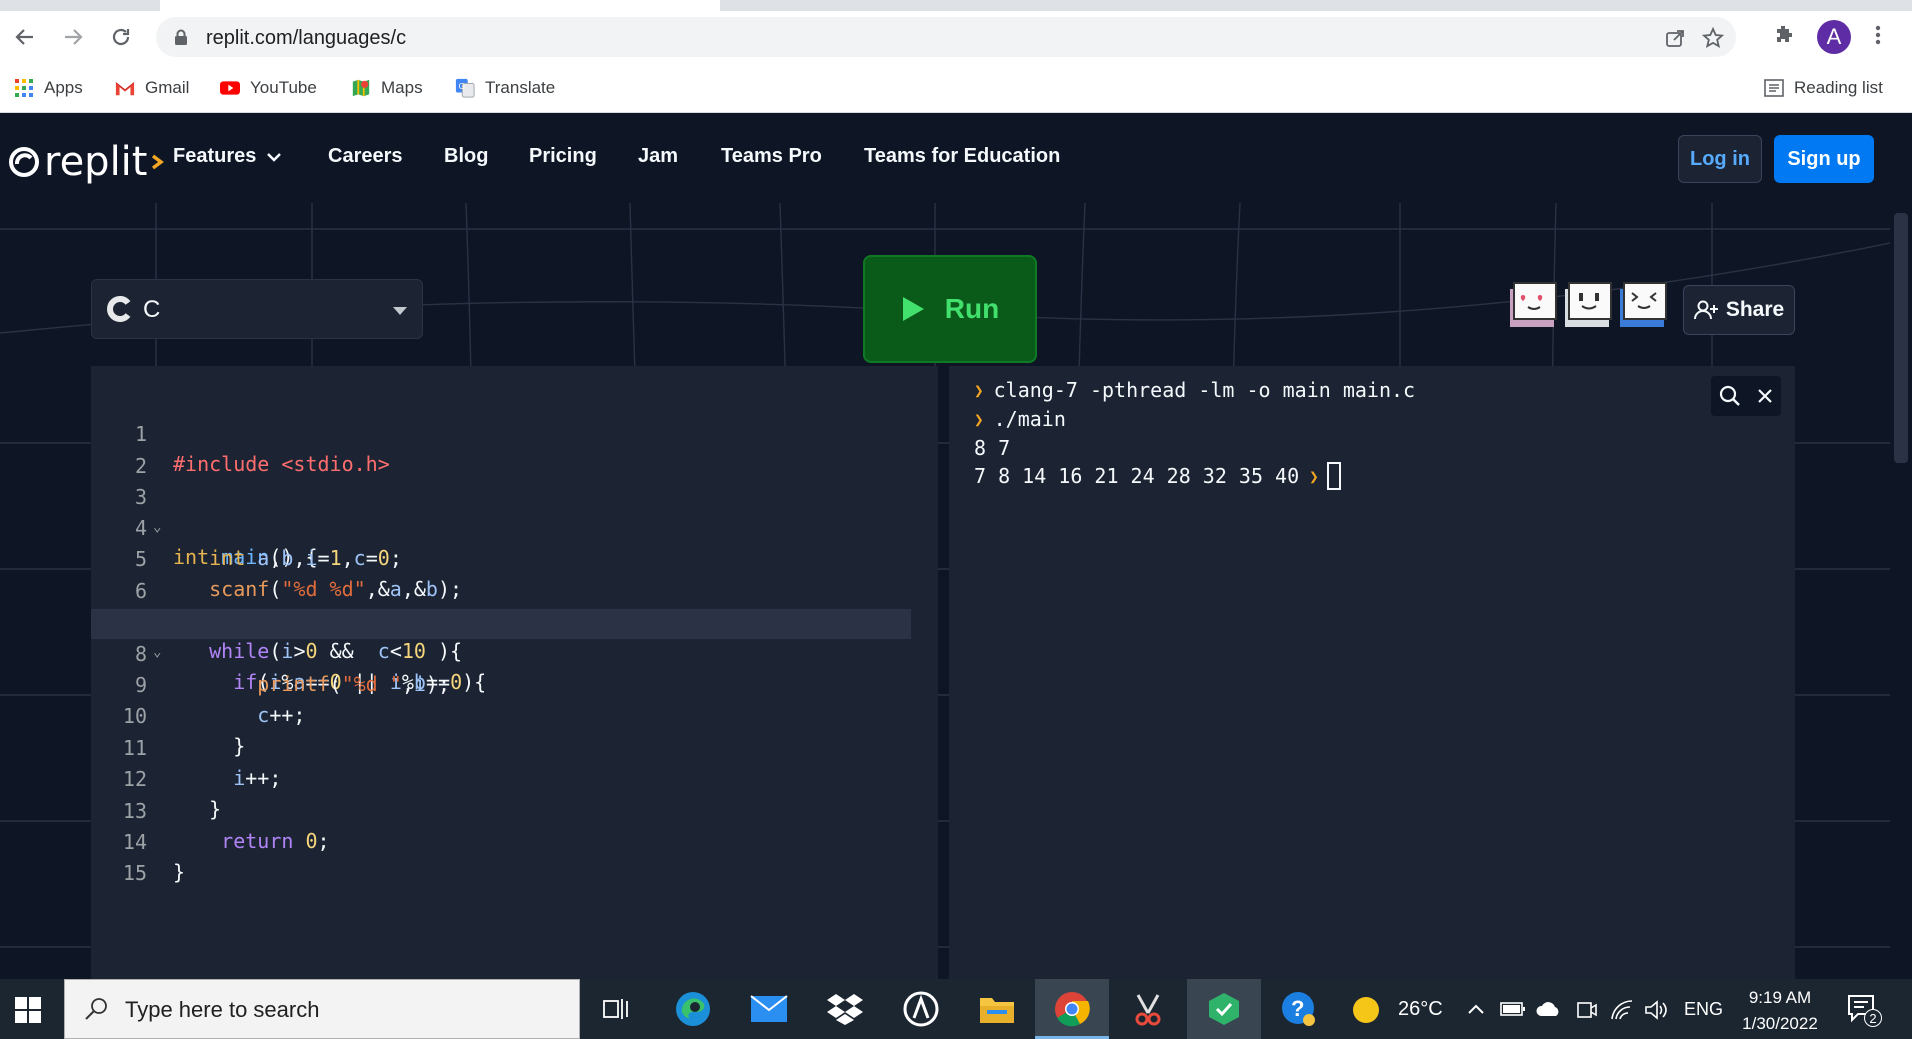 The height and width of the screenshot is (1039, 1912). What do you see at coordinates (28, 1010) in the screenshot?
I see `windows-start-icon` at bounding box center [28, 1010].